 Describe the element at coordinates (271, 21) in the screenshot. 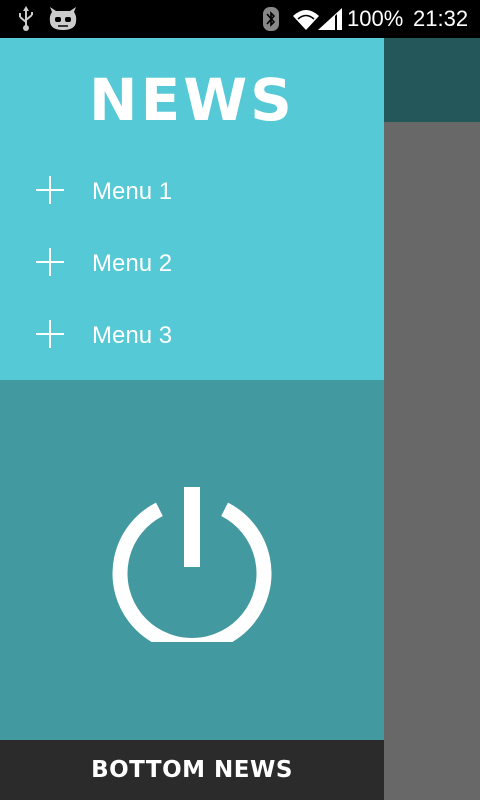

I see `bluetooth-icon` at that location.